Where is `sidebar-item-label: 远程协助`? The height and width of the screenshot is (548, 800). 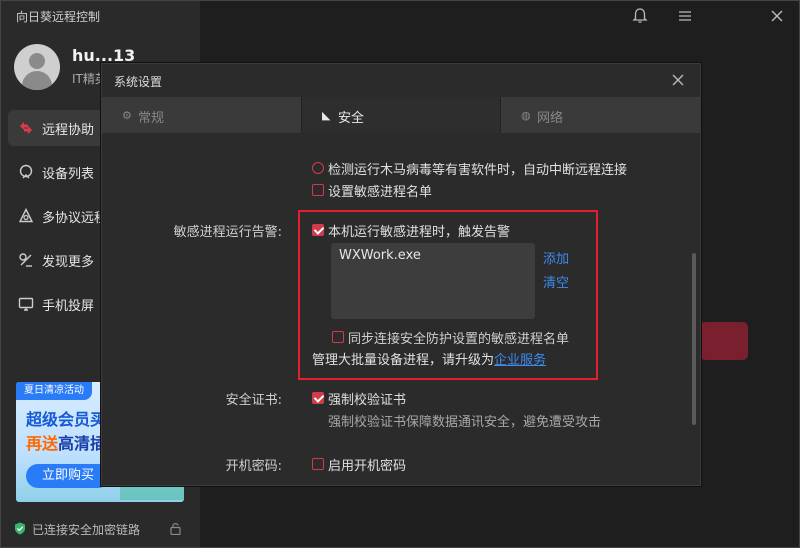
sidebar-item-label: 远程协助 is located at coordinates (68, 130).